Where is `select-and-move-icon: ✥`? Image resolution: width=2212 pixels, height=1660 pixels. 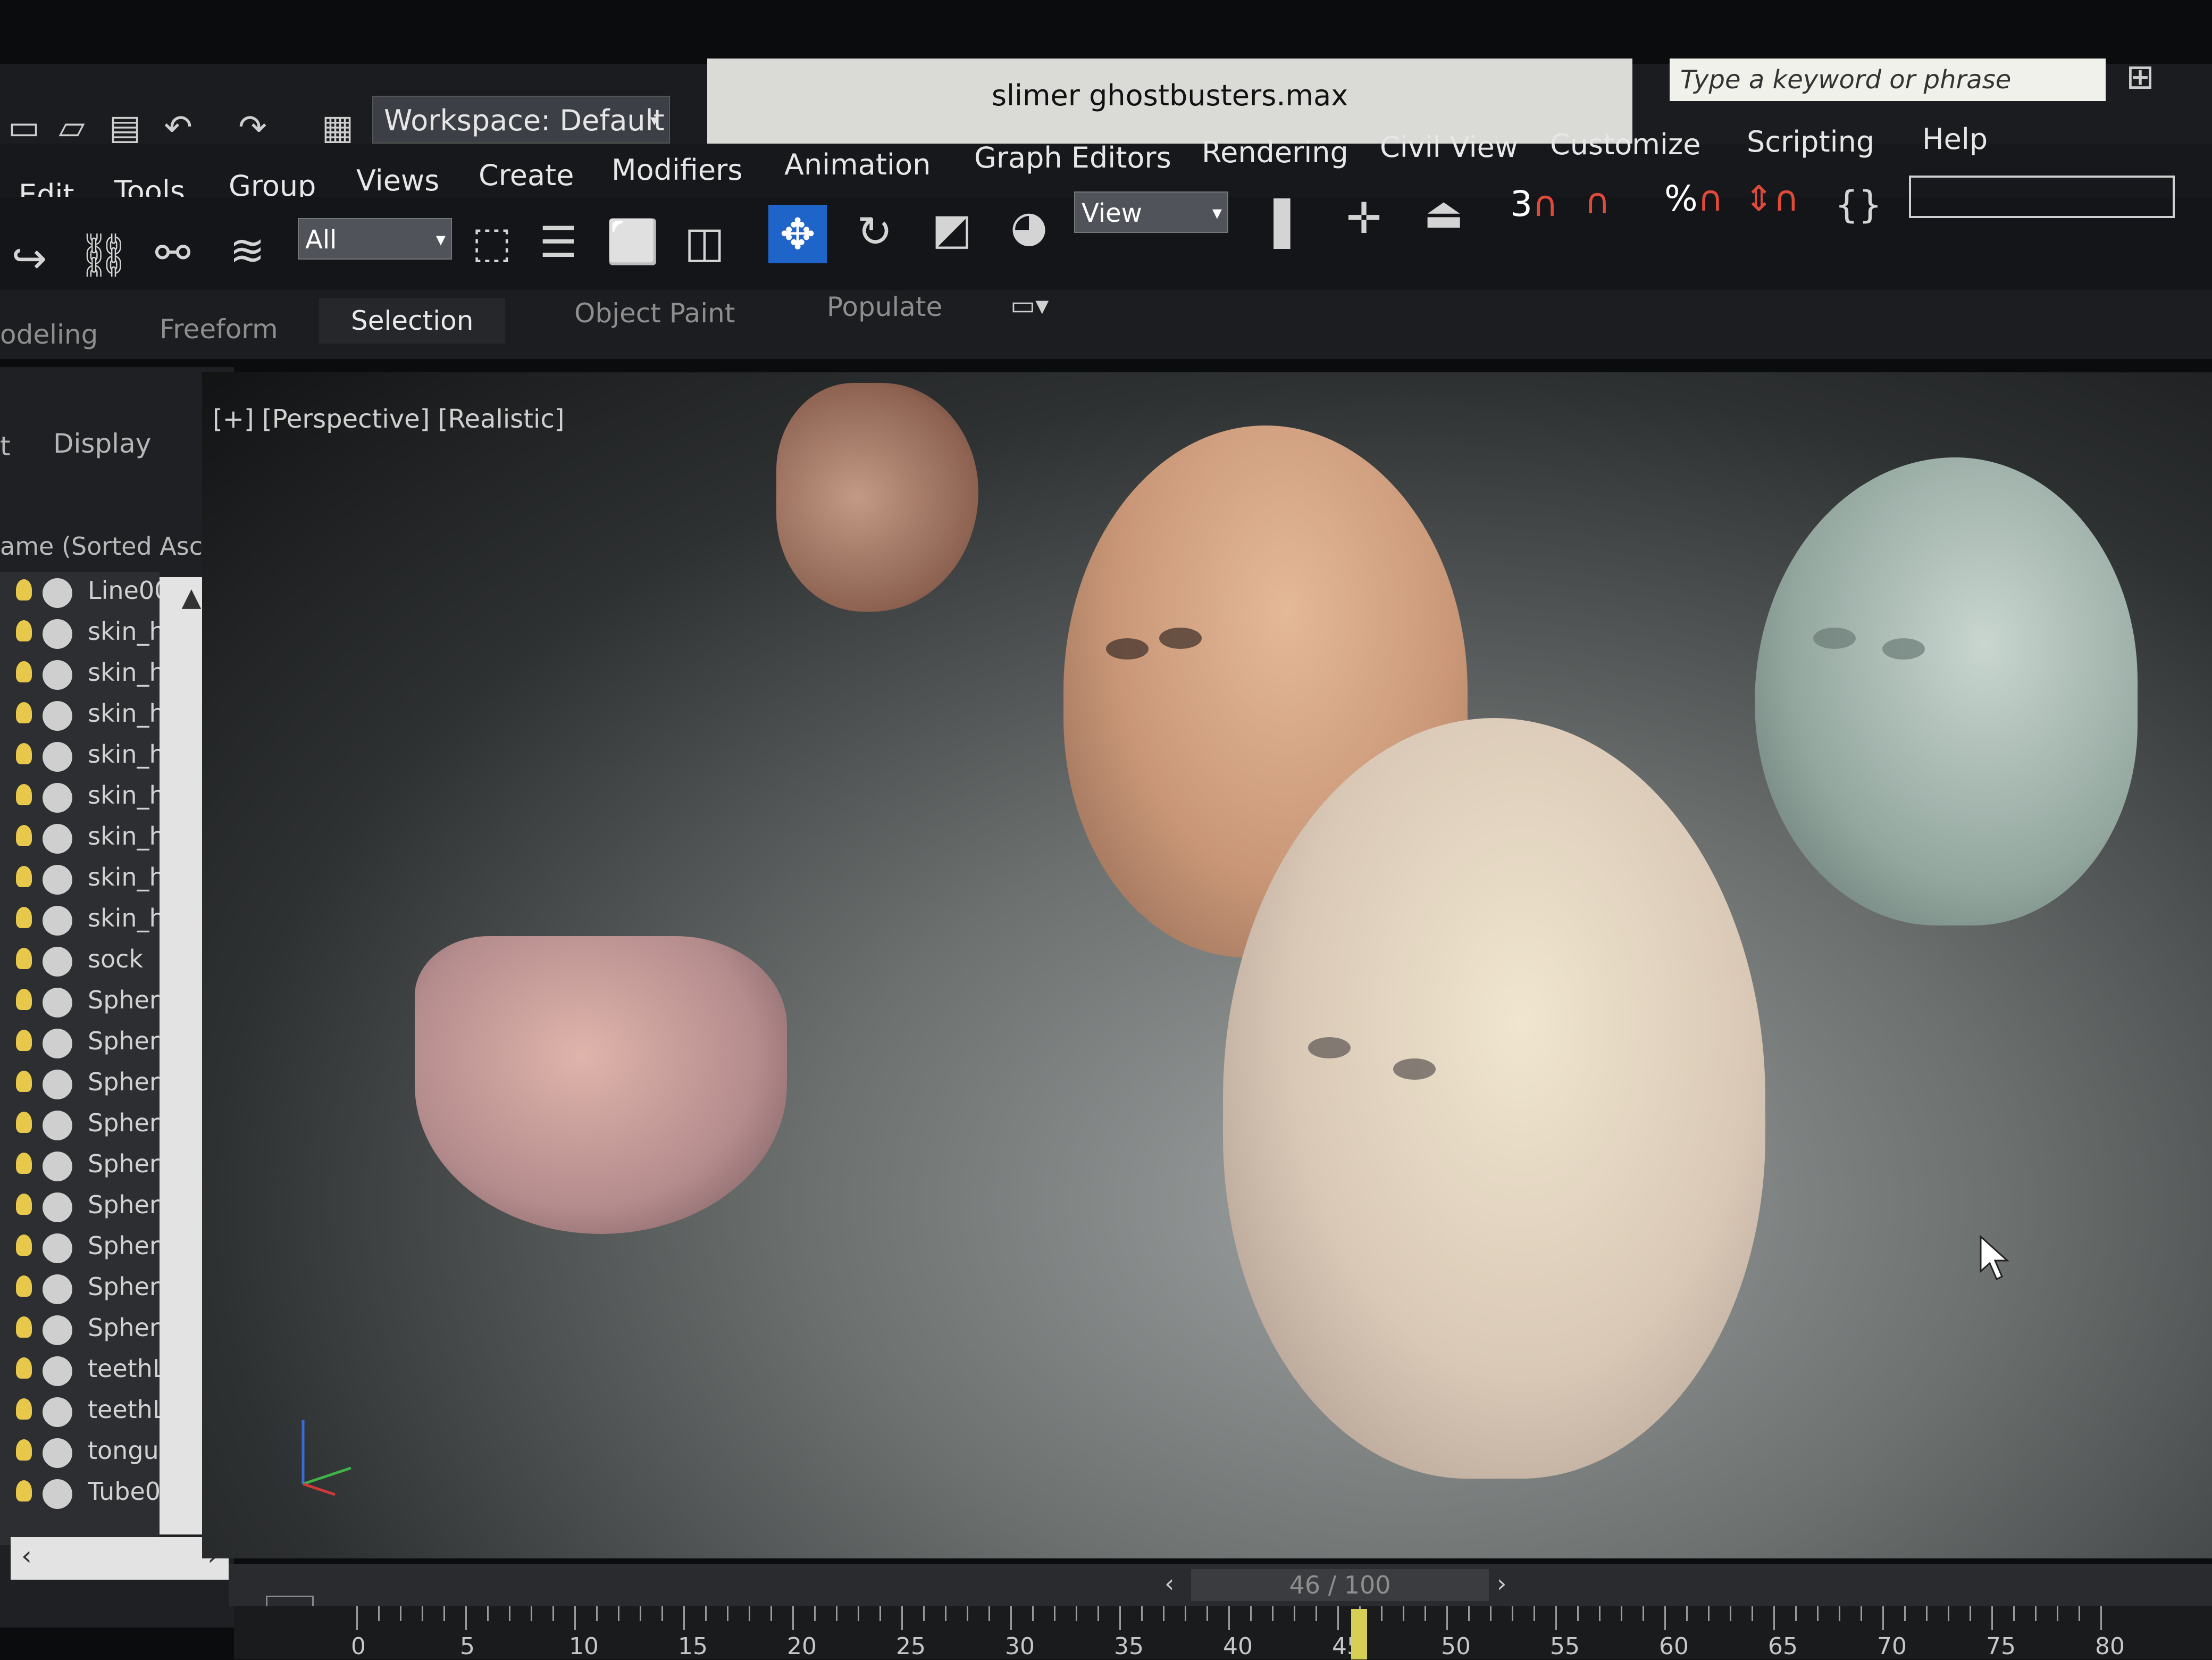 select-and-move-icon: ✥ is located at coordinates (797, 234).